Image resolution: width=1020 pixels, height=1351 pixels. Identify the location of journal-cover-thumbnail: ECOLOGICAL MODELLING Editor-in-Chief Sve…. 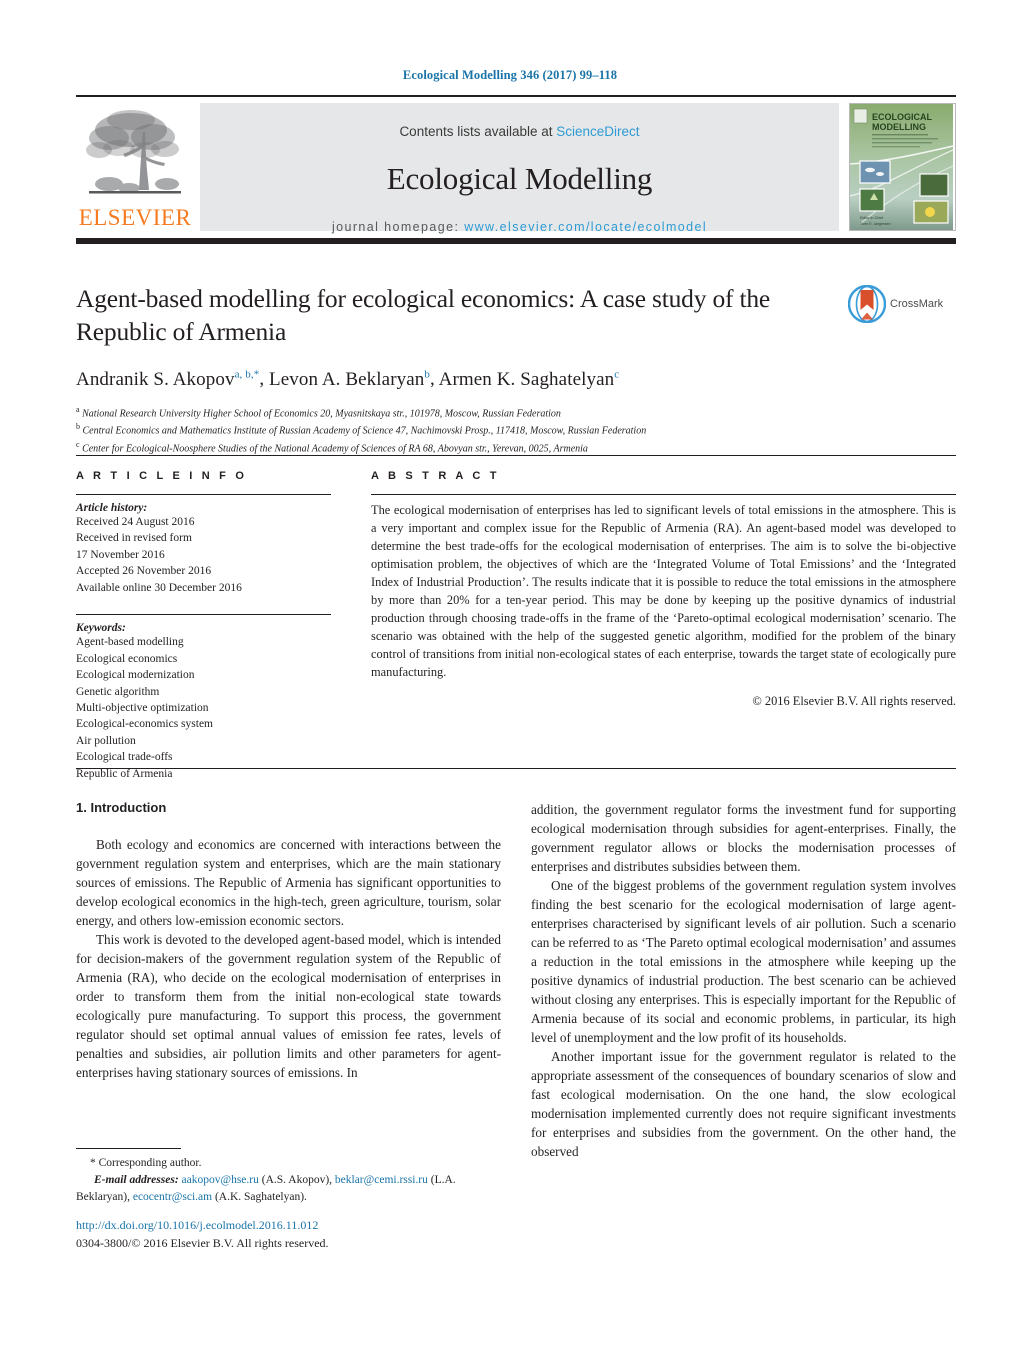
(902, 166).